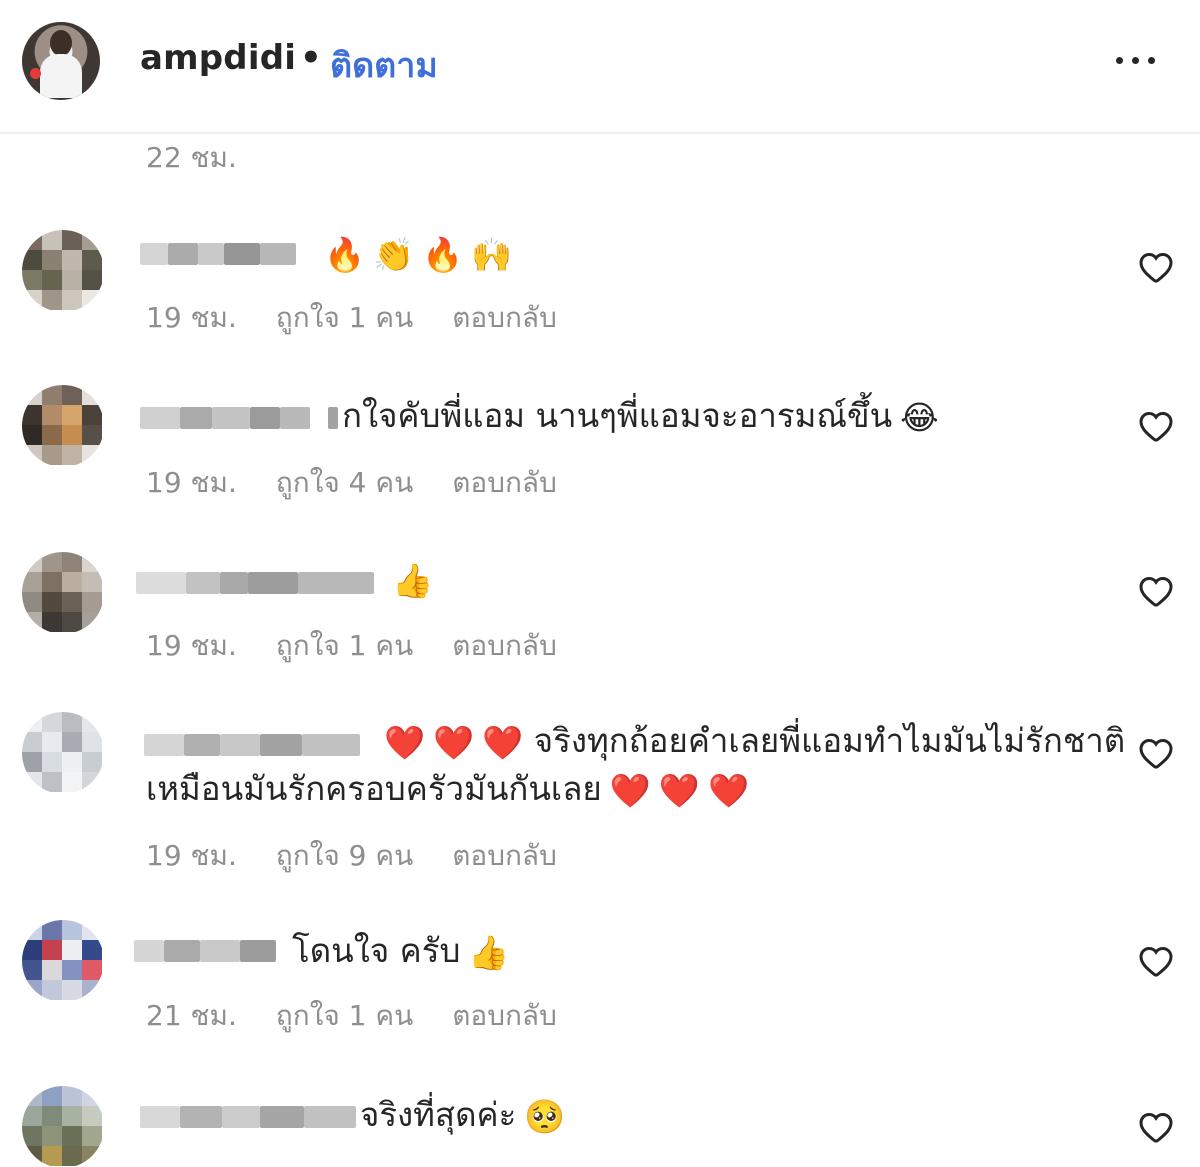 This screenshot has height=1167, width=1200. I want to click on post-header: ampdidi • ติดตาม, so click(600, 67).